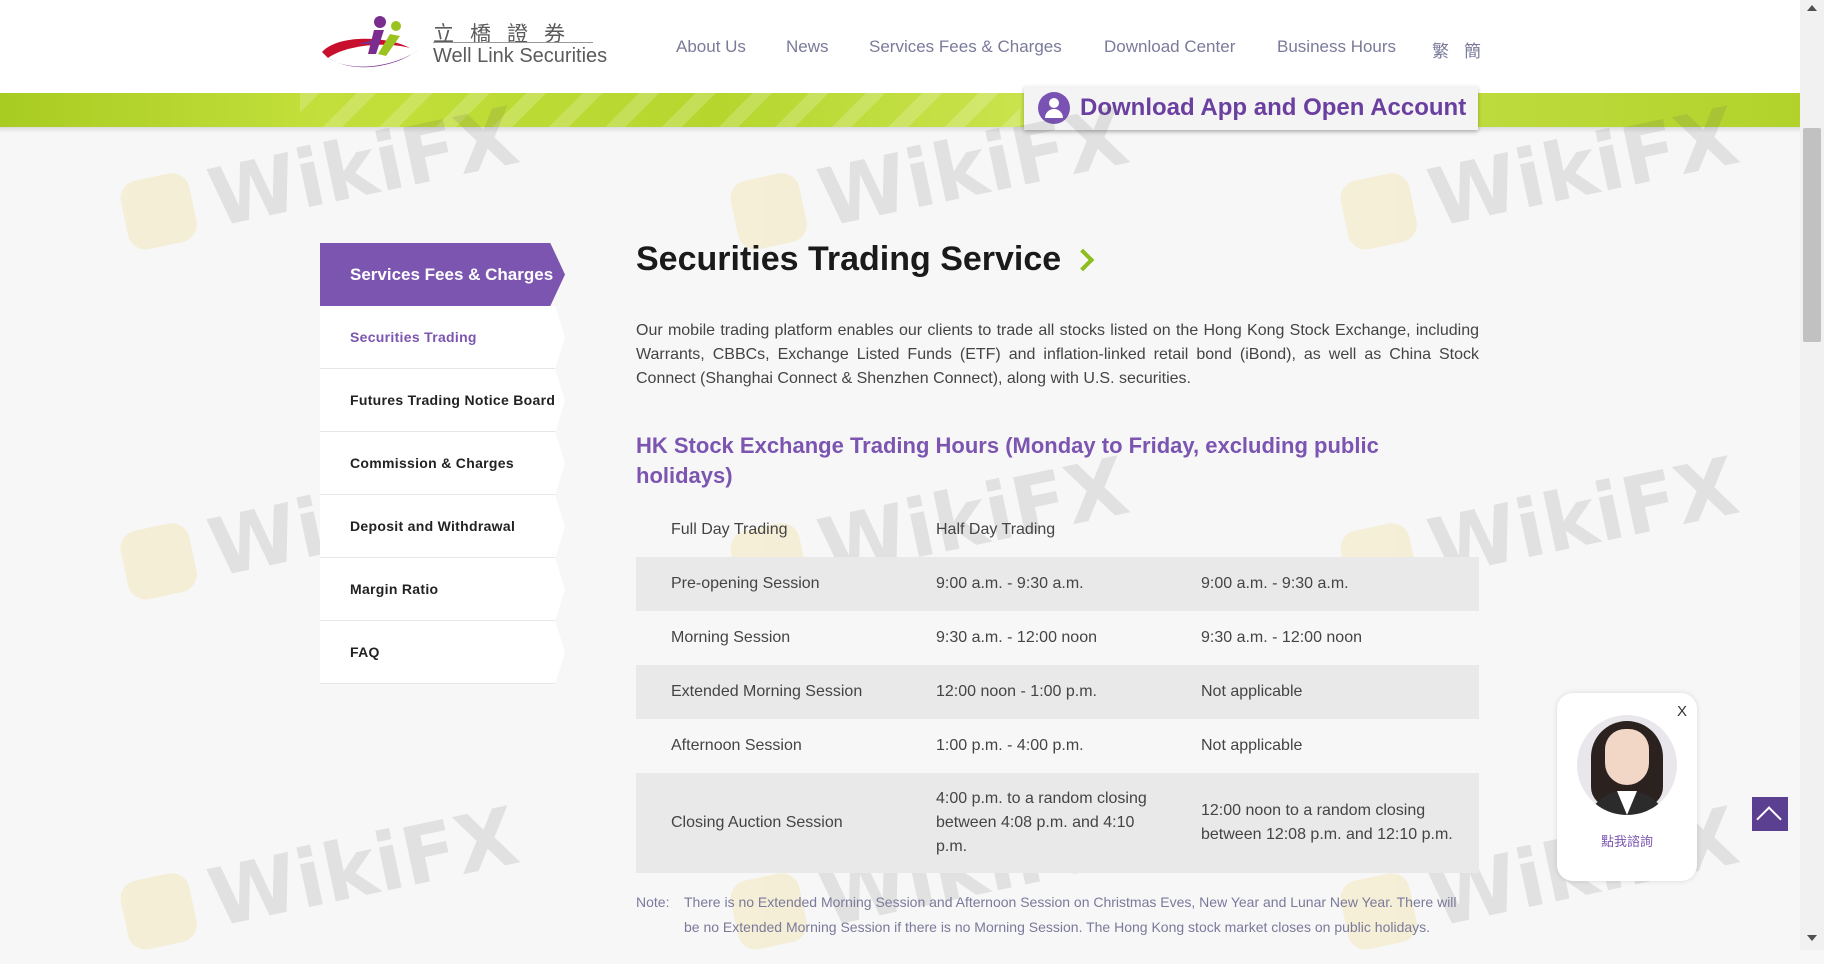 The image size is (1824, 964). I want to click on page-title: Securities Trading Service, so click(1057, 259).